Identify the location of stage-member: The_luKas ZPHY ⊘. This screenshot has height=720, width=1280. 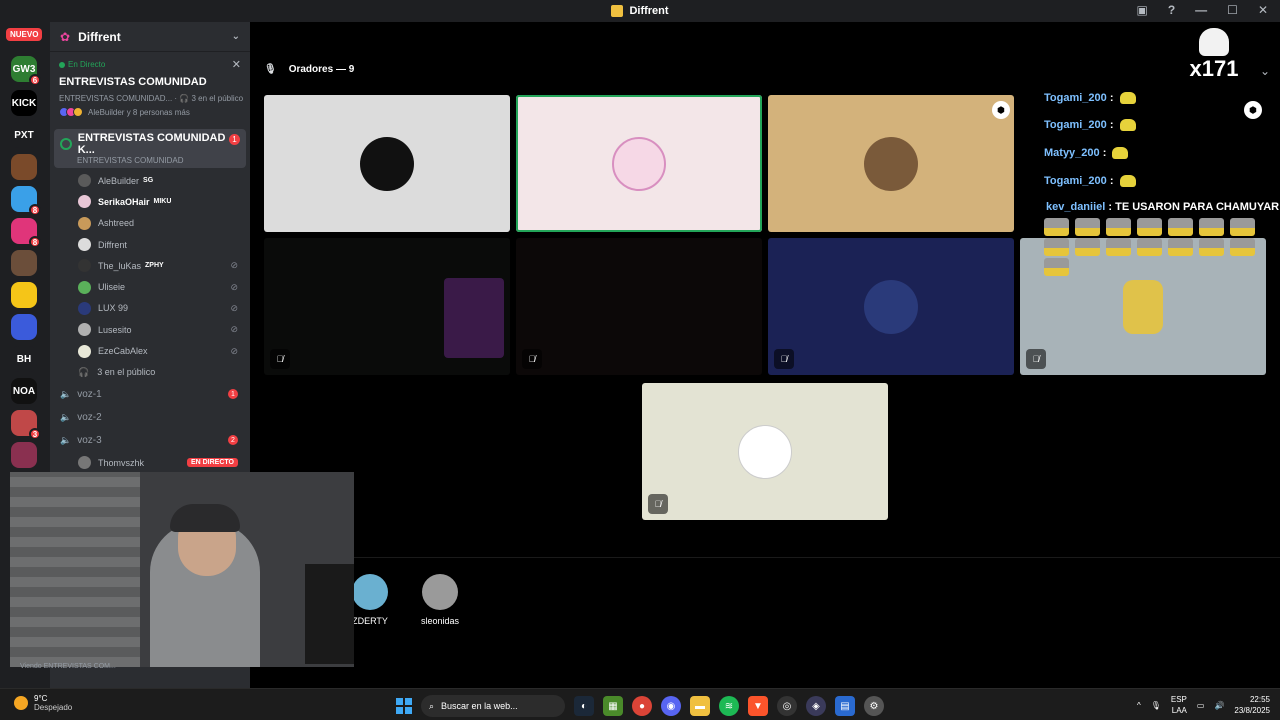
(150, 265).